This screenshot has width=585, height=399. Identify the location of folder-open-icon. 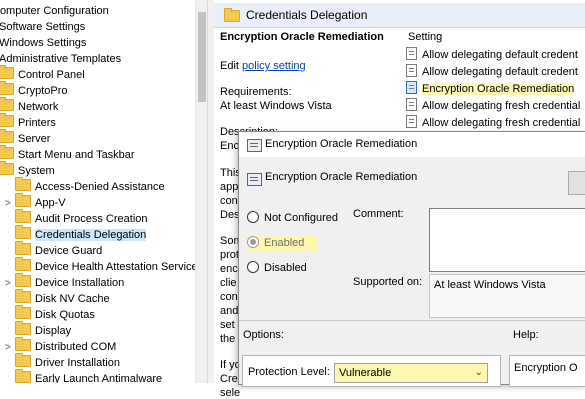
(23, 232).